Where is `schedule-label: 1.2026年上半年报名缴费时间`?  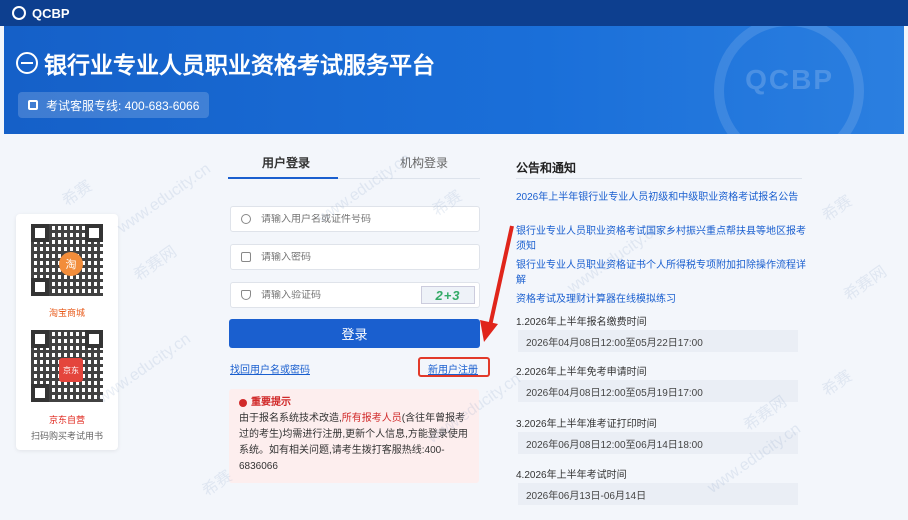
schedule-label: 1.2026年上半年报名缴费时间 is located at coordinates (581, 322).